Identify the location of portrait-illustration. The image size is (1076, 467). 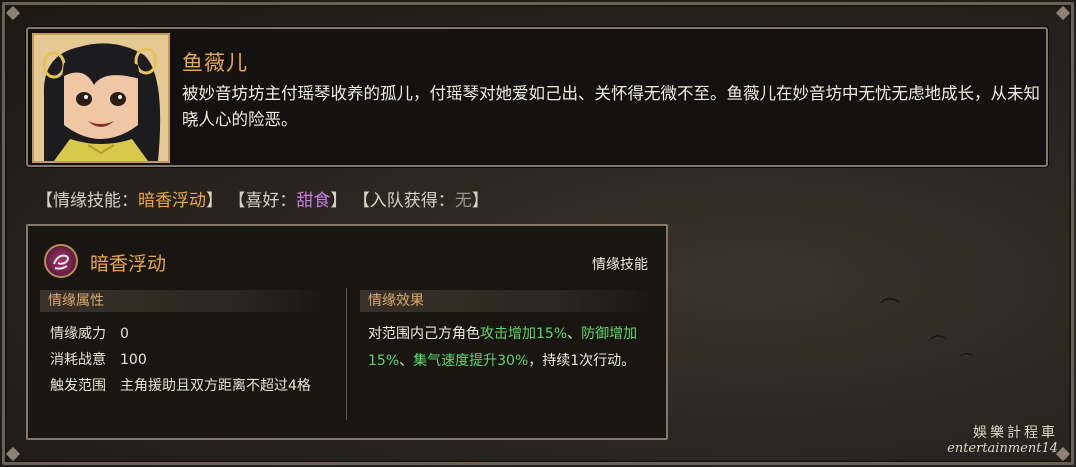
(101, 98).